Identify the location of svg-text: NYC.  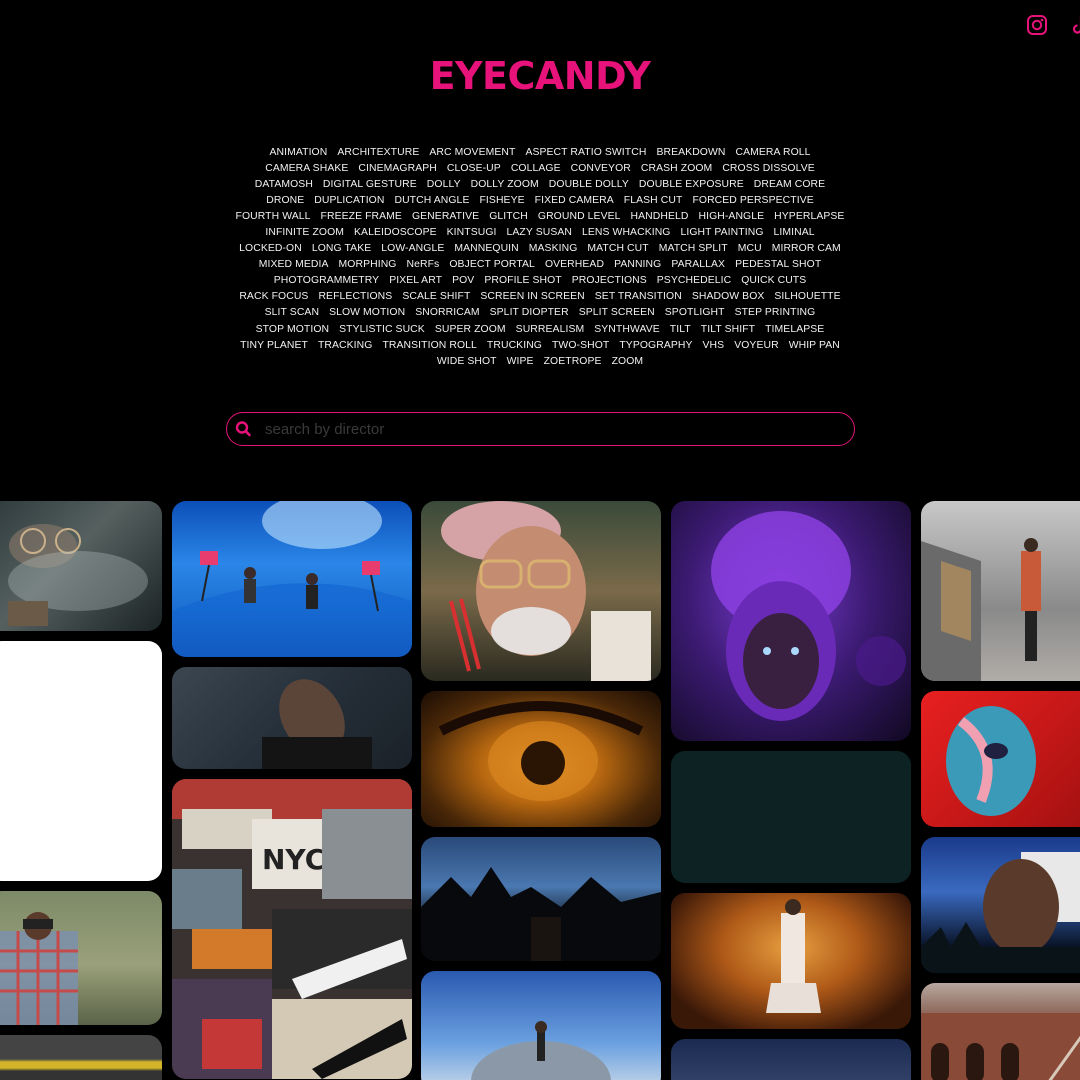
(293, 859).